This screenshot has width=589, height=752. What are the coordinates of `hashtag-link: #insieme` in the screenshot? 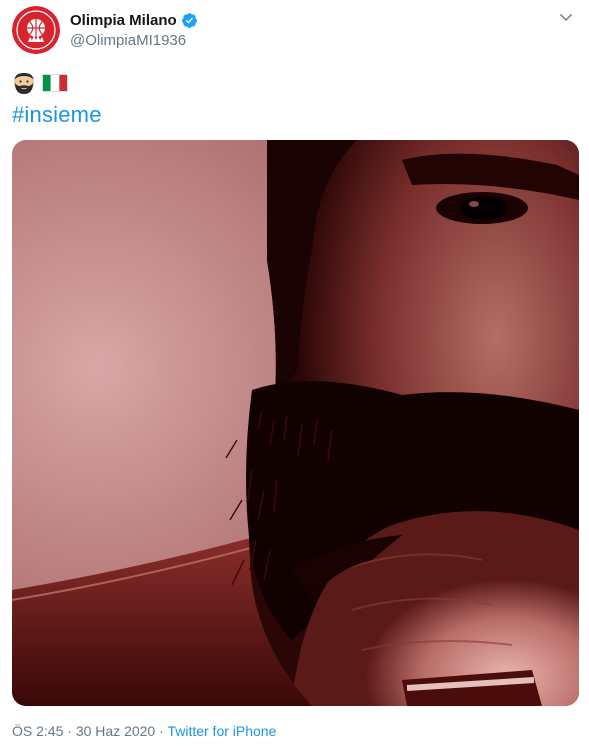 It's located at (57, 115).